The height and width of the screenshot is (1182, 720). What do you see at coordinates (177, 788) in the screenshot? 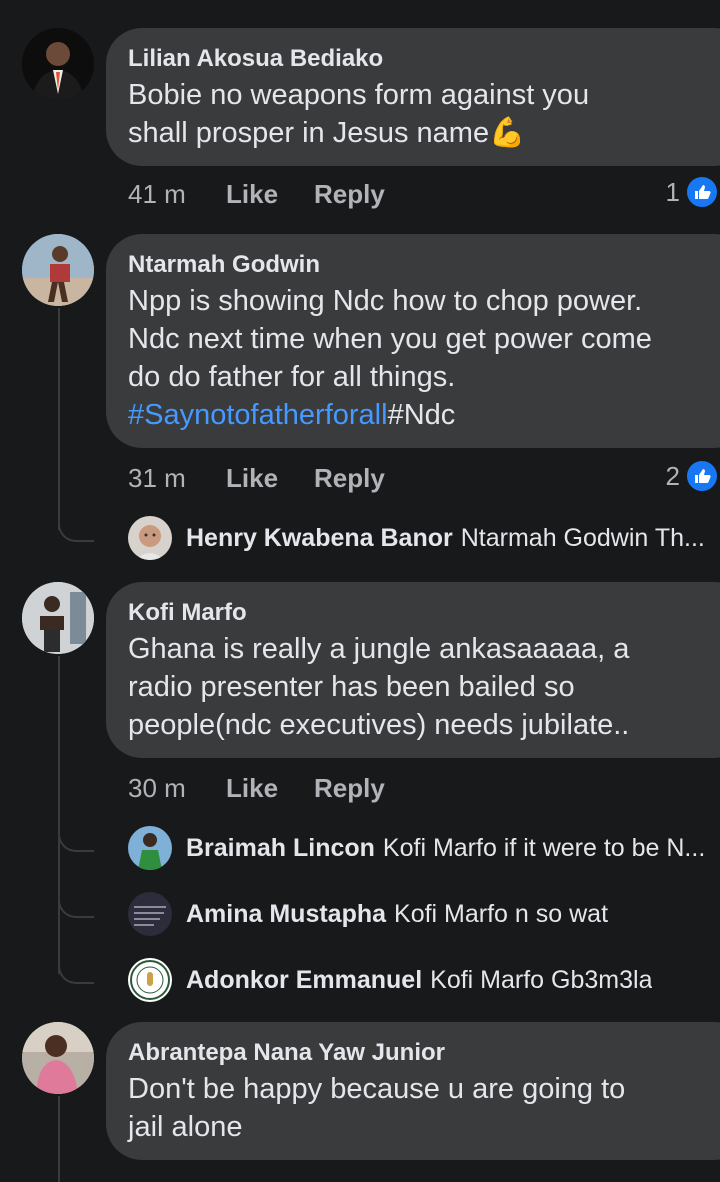
I see `comment-time: 30 m` at bounding box center [177, 788].